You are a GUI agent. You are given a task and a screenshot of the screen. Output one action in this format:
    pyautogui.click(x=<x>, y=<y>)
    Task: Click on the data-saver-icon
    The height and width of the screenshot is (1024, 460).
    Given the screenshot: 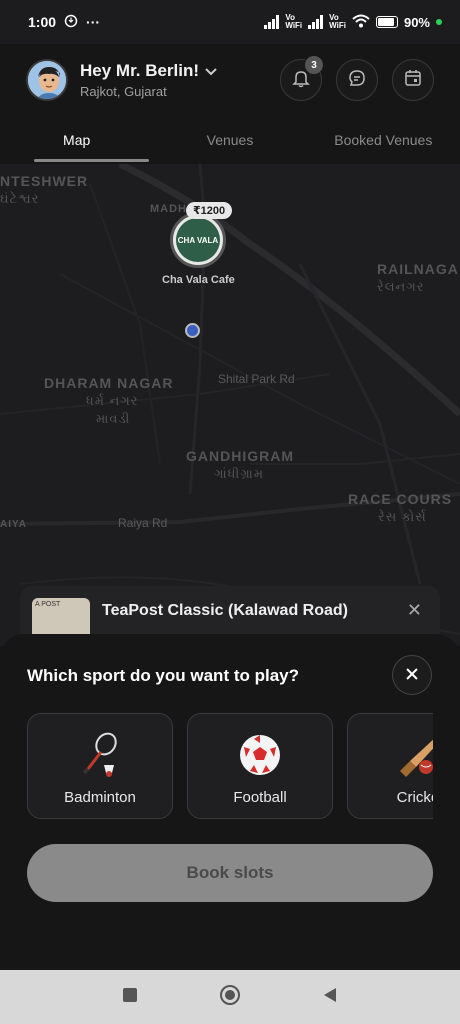 What is the action you would take?
    pyautogui.click(x=71, y=22)
    